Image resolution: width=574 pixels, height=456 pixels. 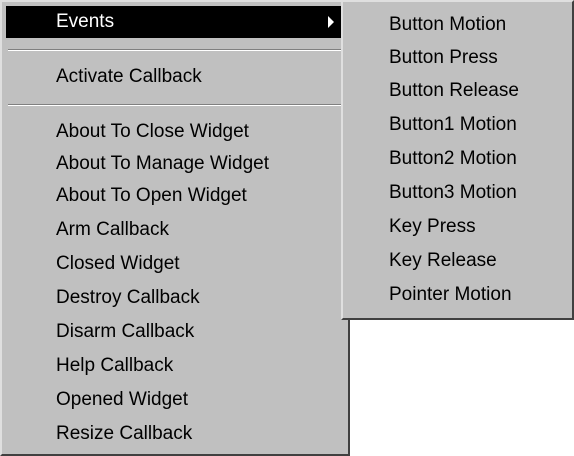 What do you see at coordinates (432, 226) in the screenshot?
I see `submenu-item-label: Key Press` at bounding box center [432, 226].